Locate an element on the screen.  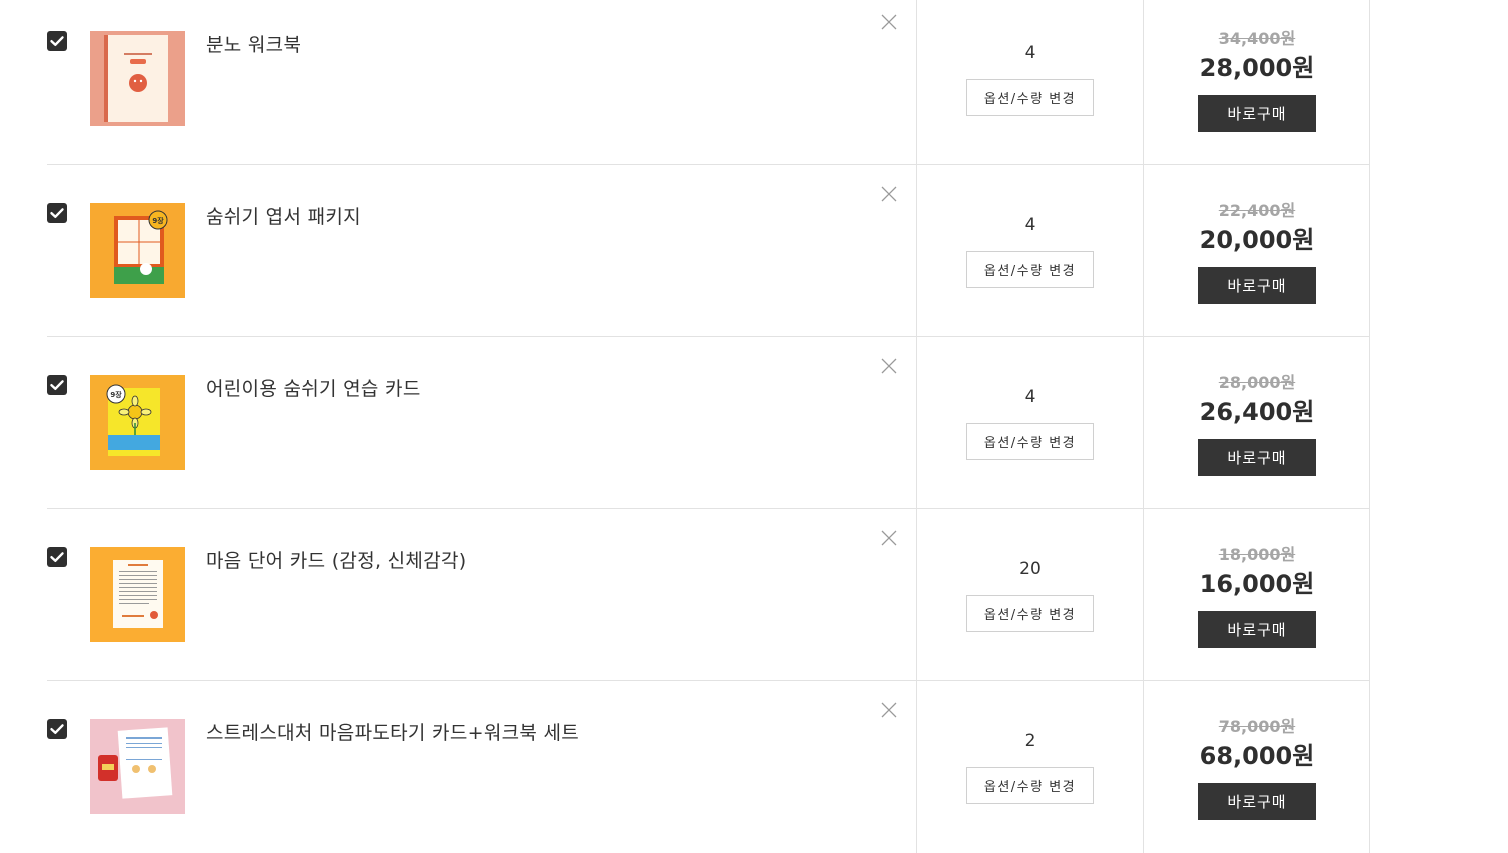
original-price: 34,400원 is located at coordinates (1257, 38).